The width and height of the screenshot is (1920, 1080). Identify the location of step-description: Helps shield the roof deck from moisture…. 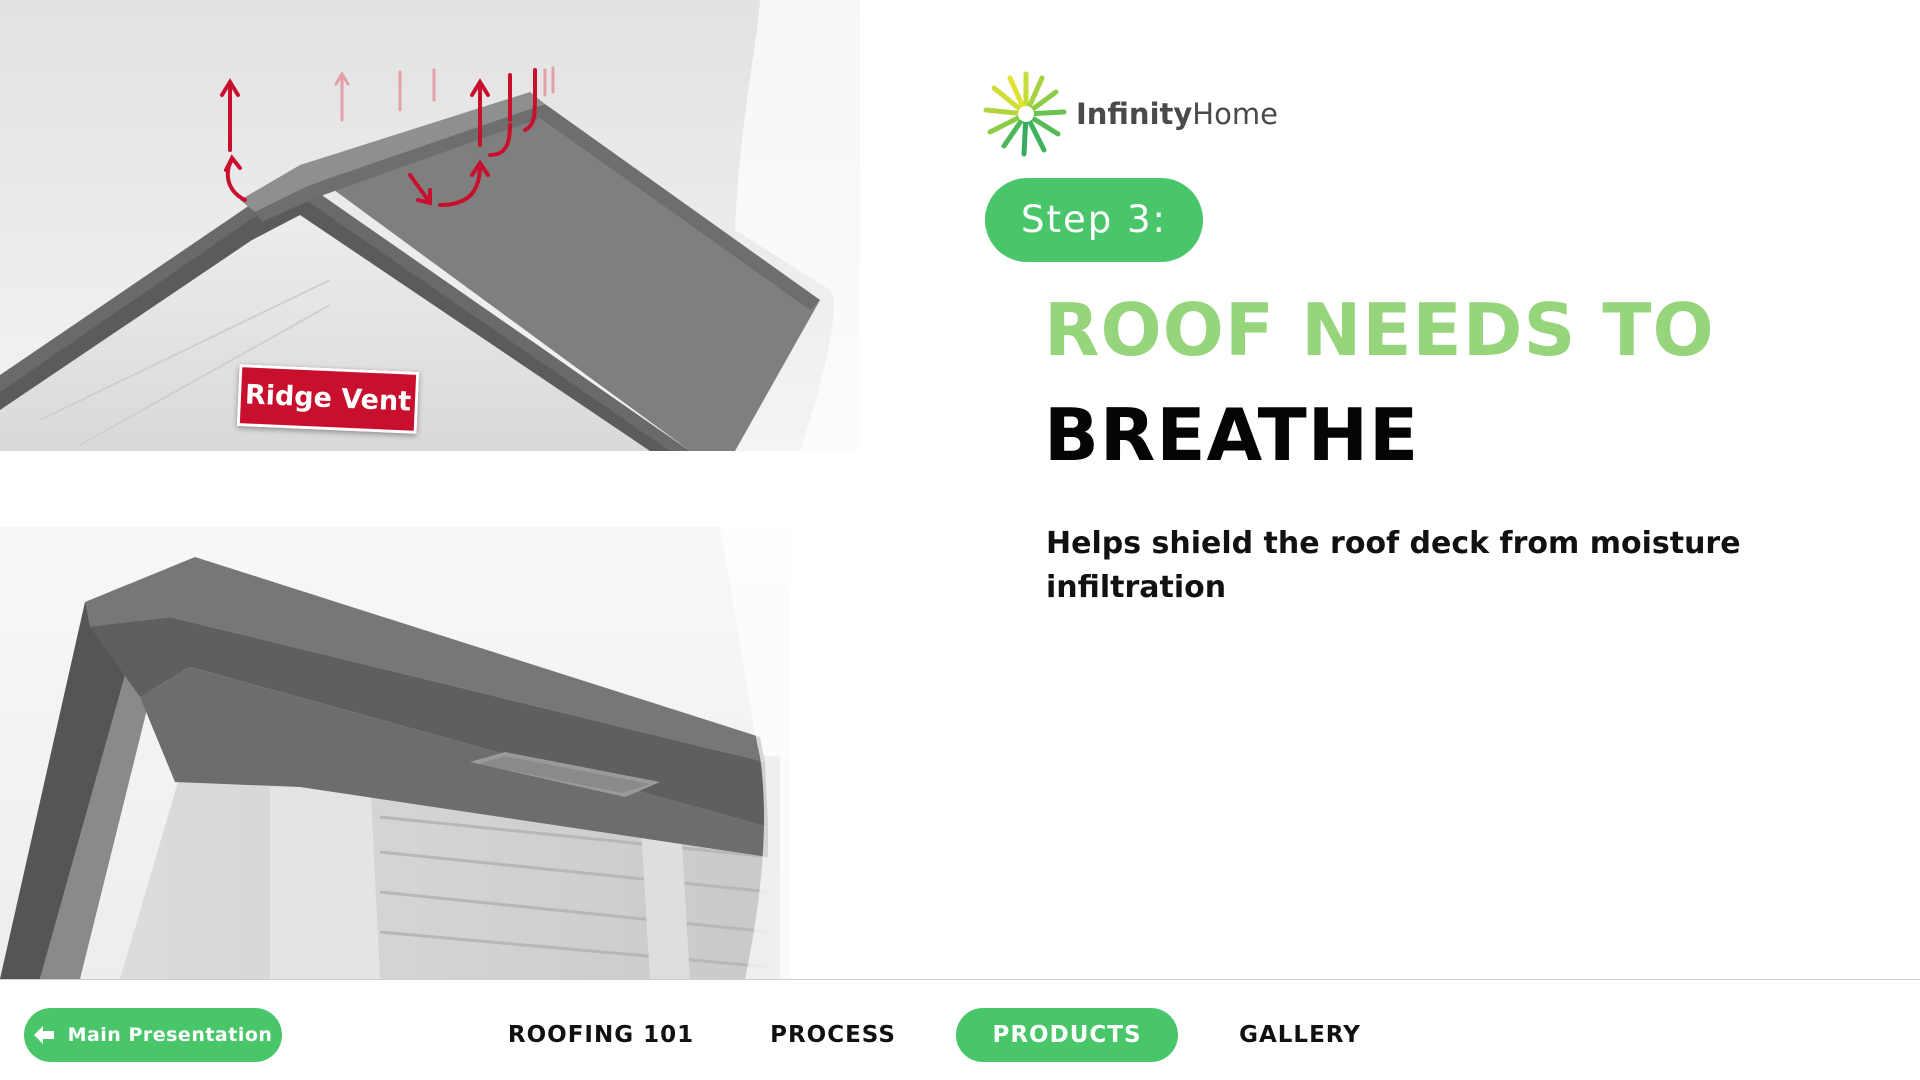
(1393, 565).